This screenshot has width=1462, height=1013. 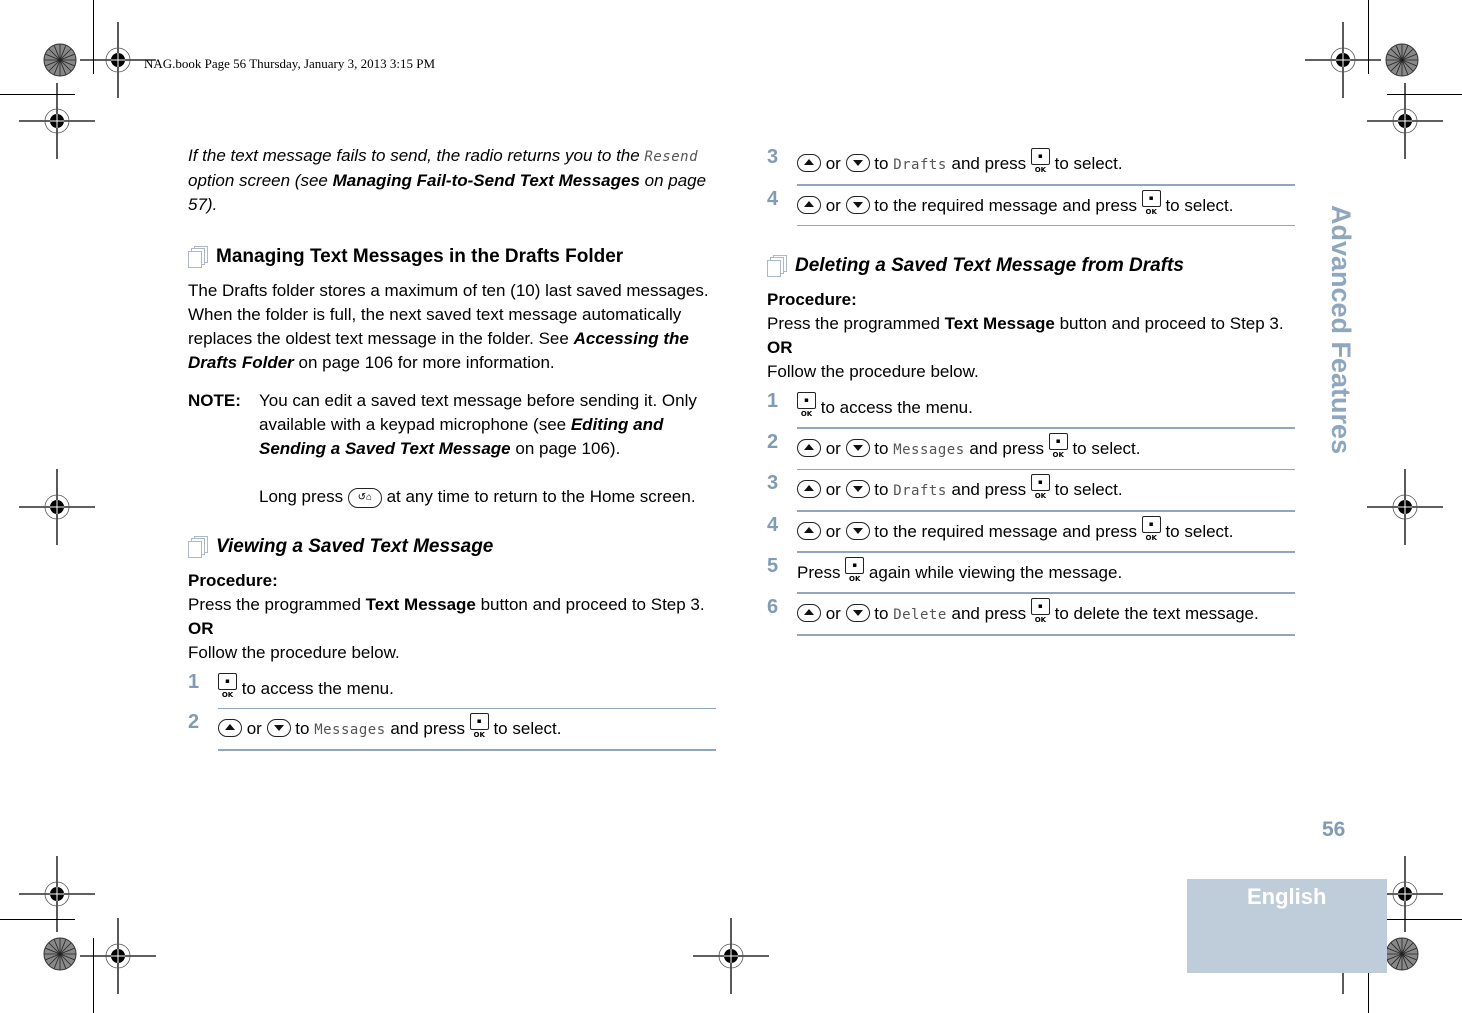 What do you see at coordinates (315, 688) in the screenshot?
I see `step-text-part: to access the menu.` at bounding box center [315, 688].